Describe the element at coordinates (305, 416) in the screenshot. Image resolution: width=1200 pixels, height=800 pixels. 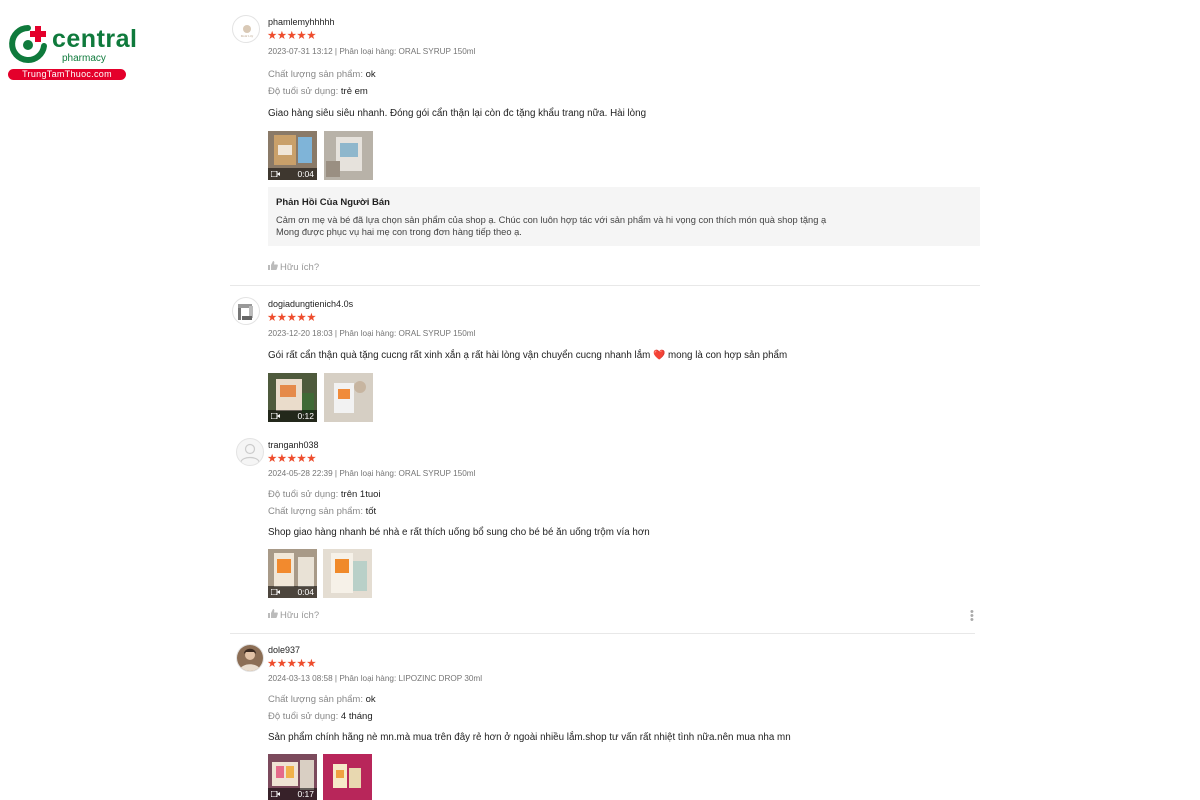
I see `video-duration: 0:12` at that location.